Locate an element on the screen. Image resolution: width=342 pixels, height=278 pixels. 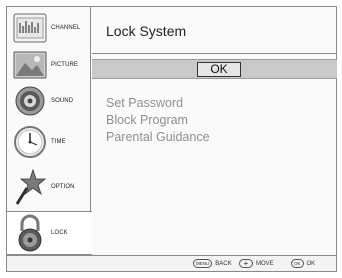
menu-item-block-program: Block Program is located at coordinates (158, 120).